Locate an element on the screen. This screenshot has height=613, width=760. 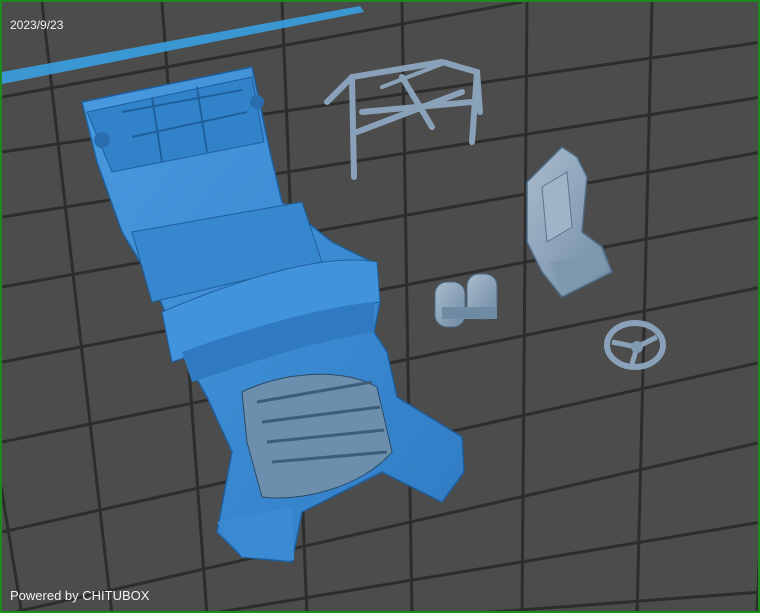
powered-by-label: Powered by CHITUBOX is located at coordinates (80, 595).